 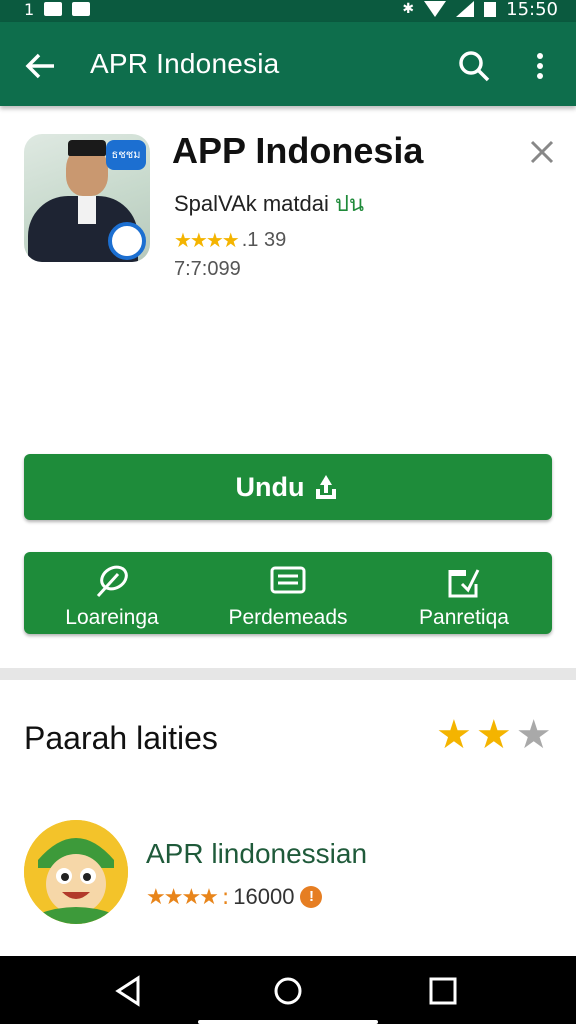 What do you see at coordinates (185, 63) in the screenshot?
I see `toolbar-title: APR Indonesia` at bounding box center [185, 63].